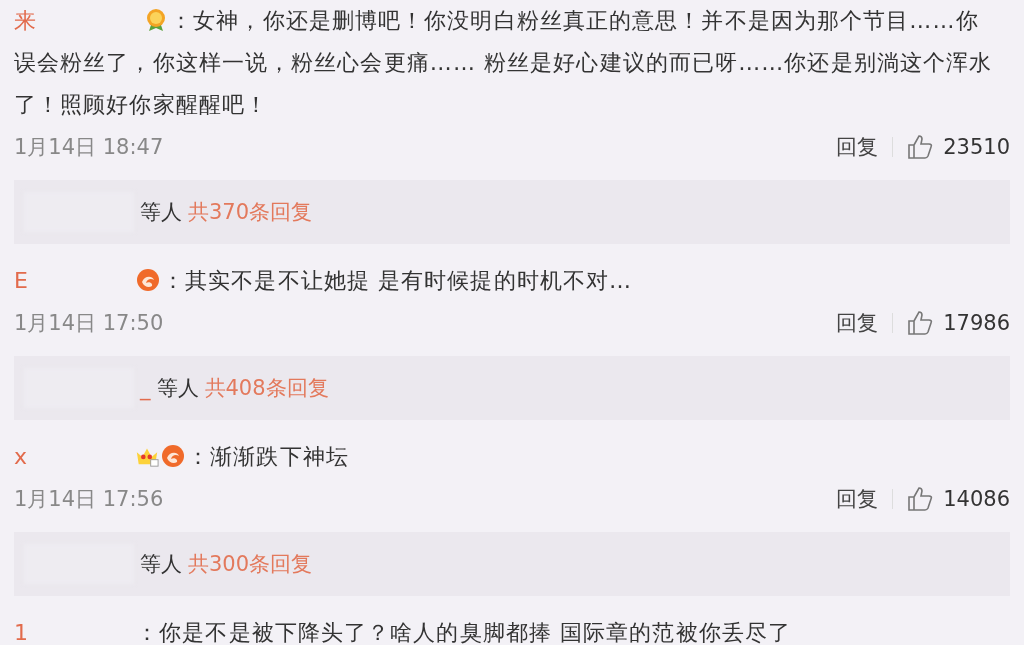 The height and width of the screenshot is (645, 1024). What do you see at coordinates (89, 323) in the screenshot?
I see `timestamp: 1月14日 17:50` at bounding box center [89, 323].